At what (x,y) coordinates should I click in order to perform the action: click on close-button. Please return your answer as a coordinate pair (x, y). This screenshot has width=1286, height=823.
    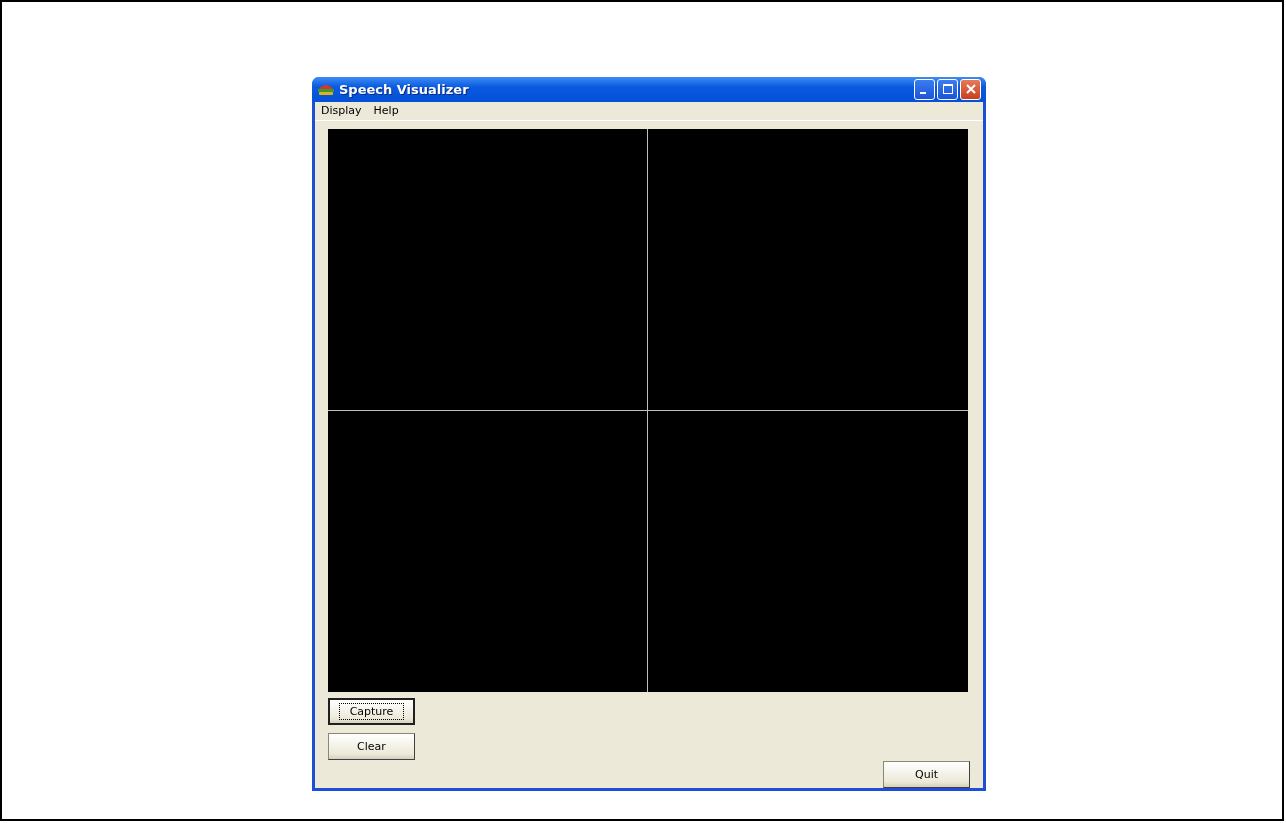
    Looking at the image, I should click on (970, 89).